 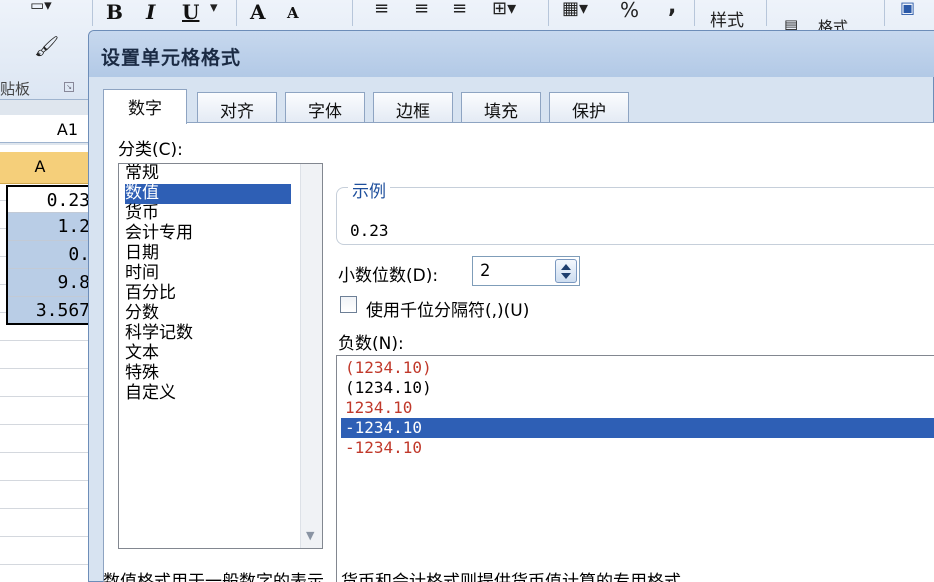 I want to click on spin-up-icon, so click(x=566, y=267).